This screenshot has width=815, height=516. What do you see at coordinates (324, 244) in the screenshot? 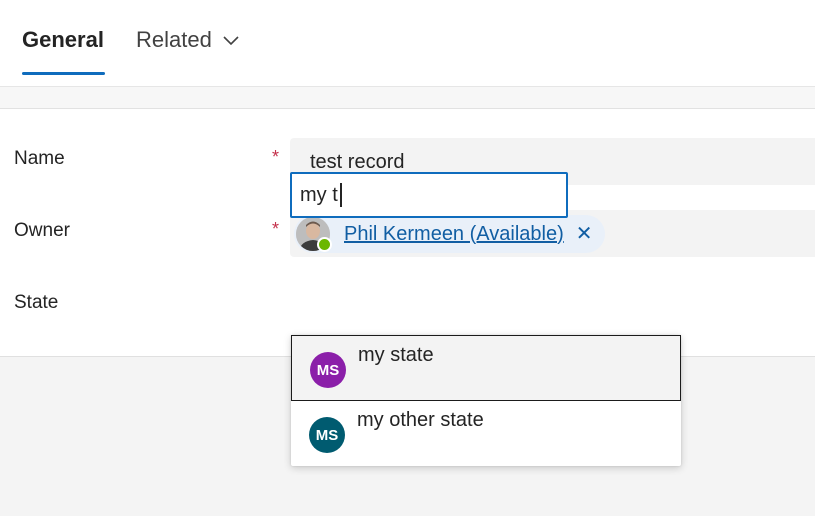
I see `presence-available-icon` at bounding box center [324, 244].